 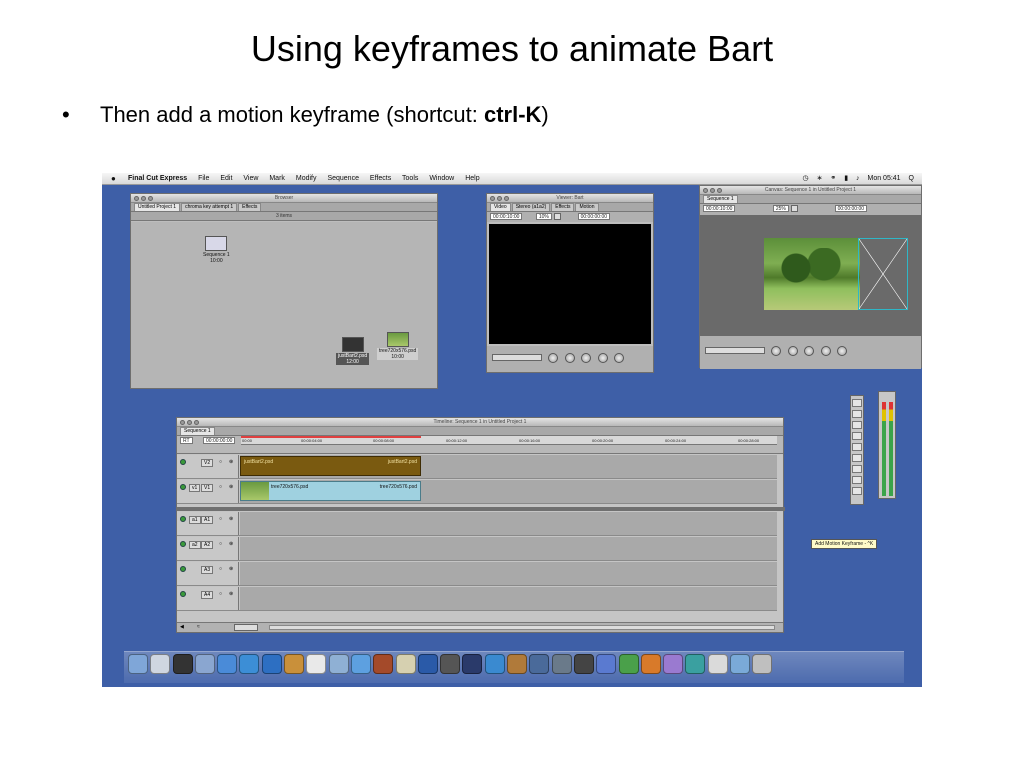 What do you see at coordinates (842, 350) in the screenshot?
I see `add-motion-keyframe-icon` at bounding box center [842, 350].